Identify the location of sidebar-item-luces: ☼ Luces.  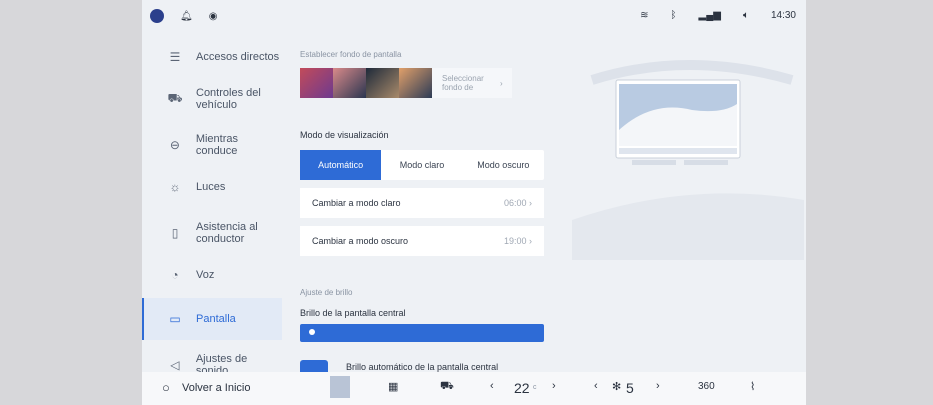
(212, 187).